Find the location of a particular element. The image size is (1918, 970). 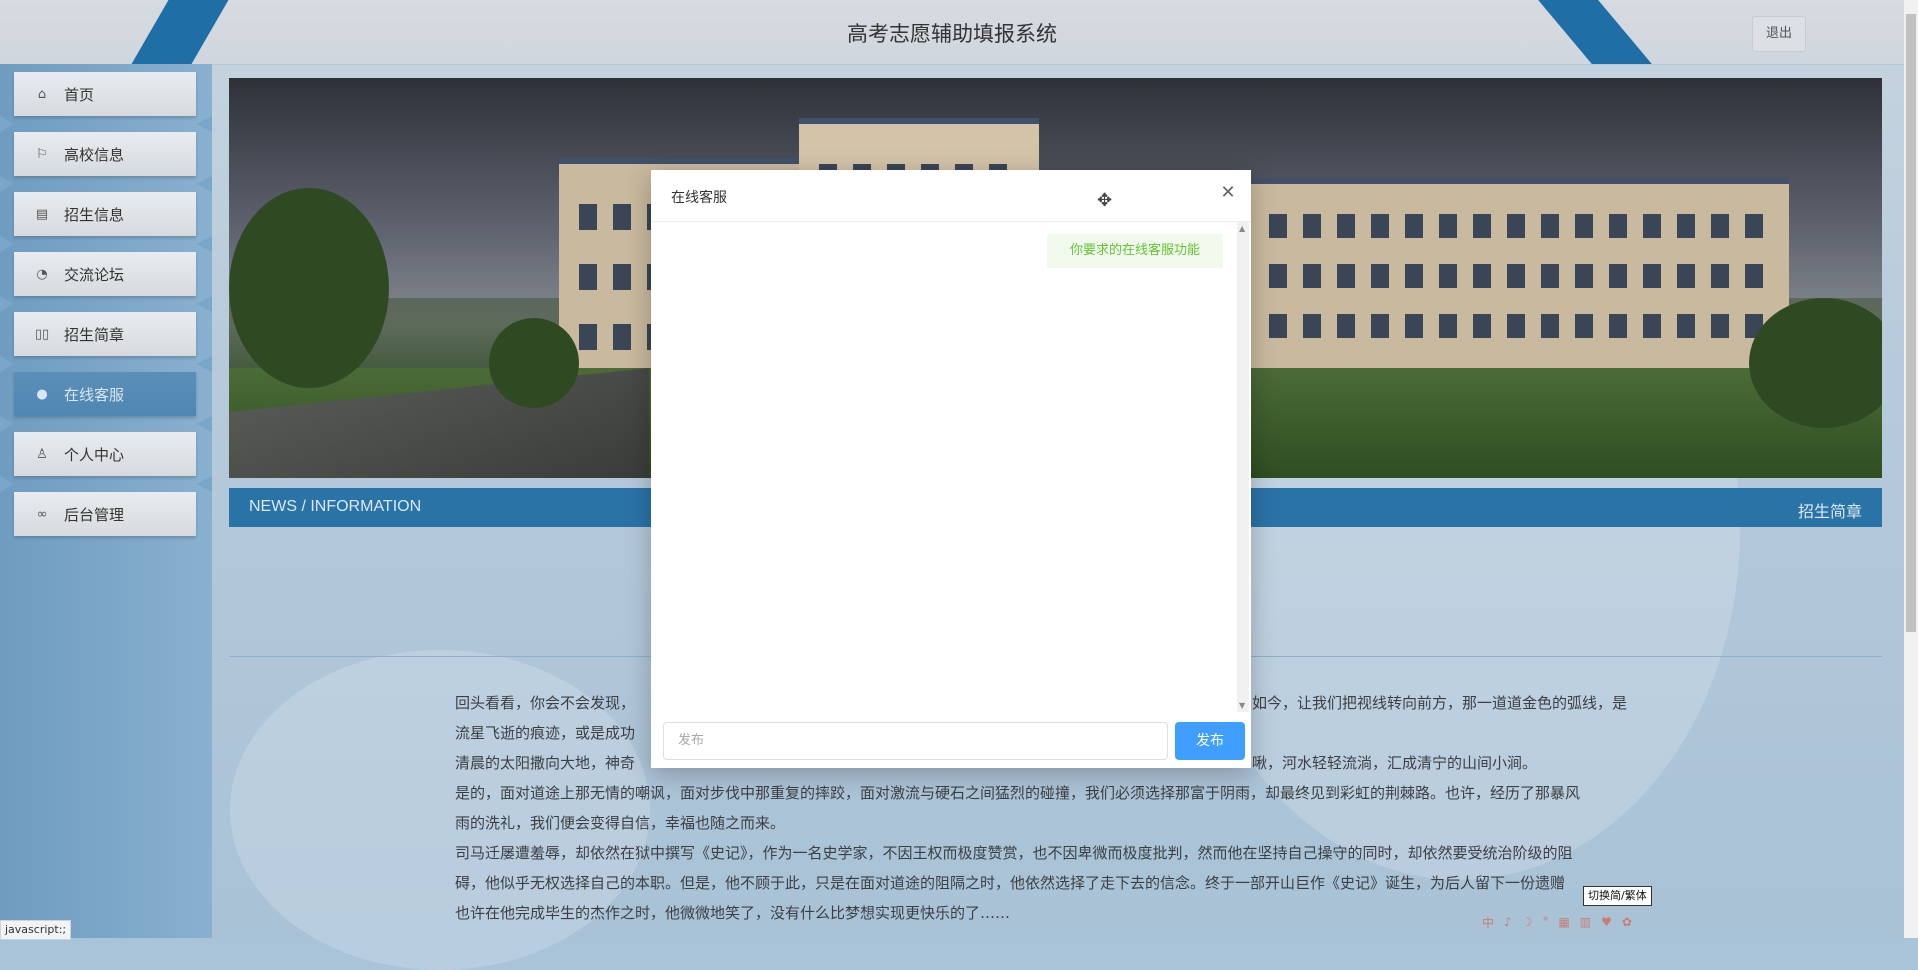

ime-skin-icon: ♥ is located at coordinates (1606, 922).